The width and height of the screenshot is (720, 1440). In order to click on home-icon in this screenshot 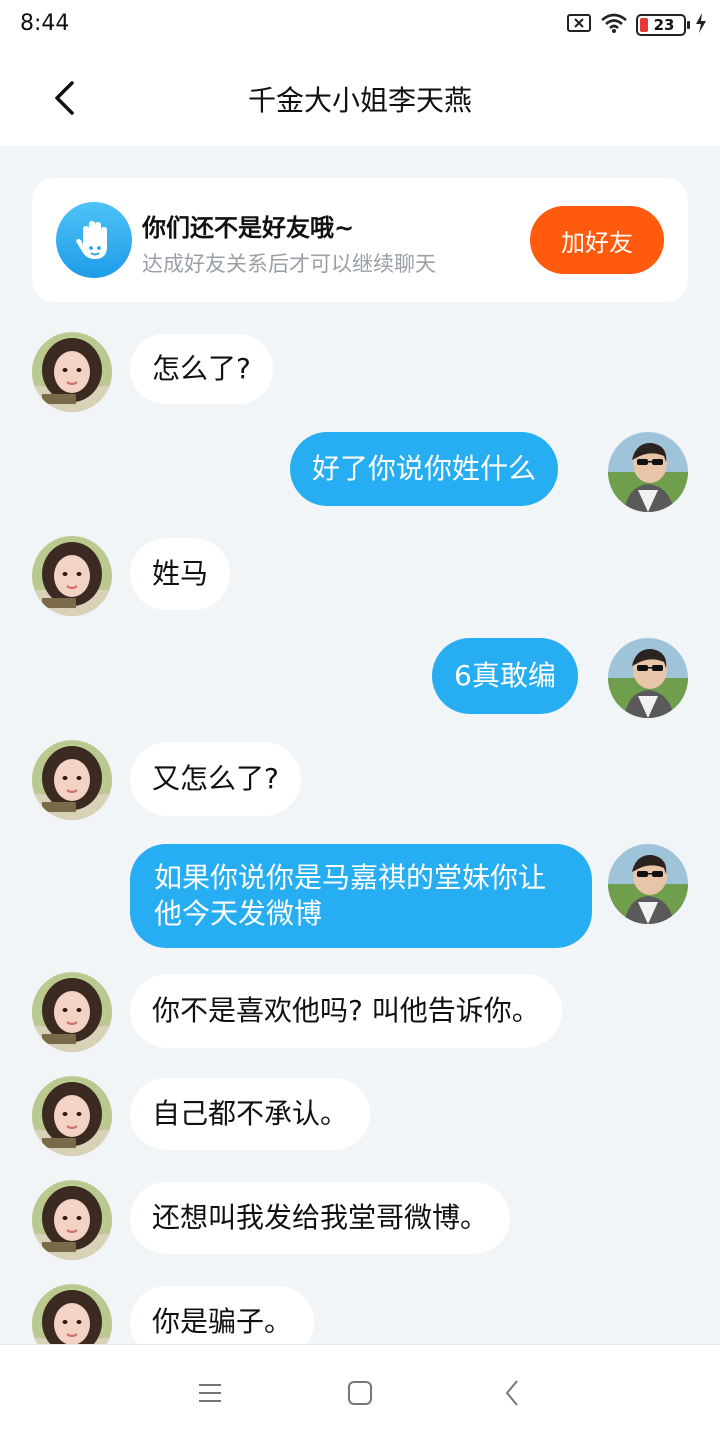, I will do `click(360, 1393)`.